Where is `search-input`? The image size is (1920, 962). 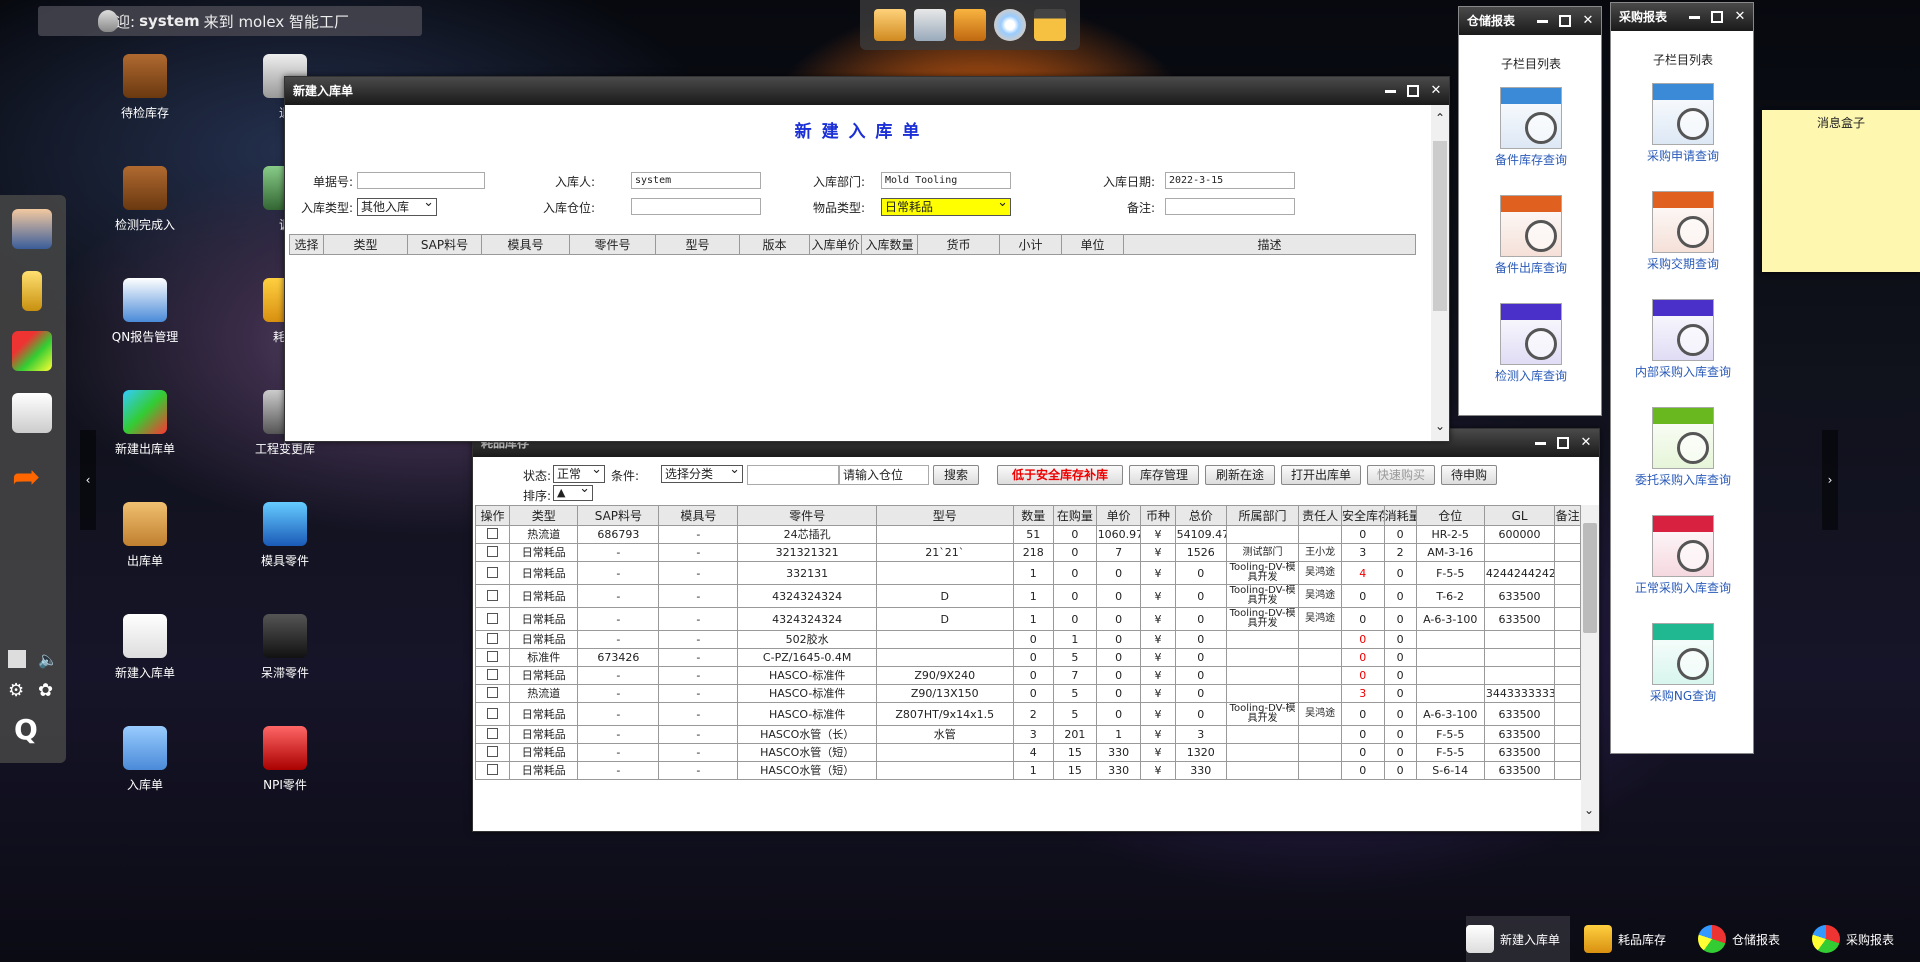 search-input is located at coordinates (793, 475).